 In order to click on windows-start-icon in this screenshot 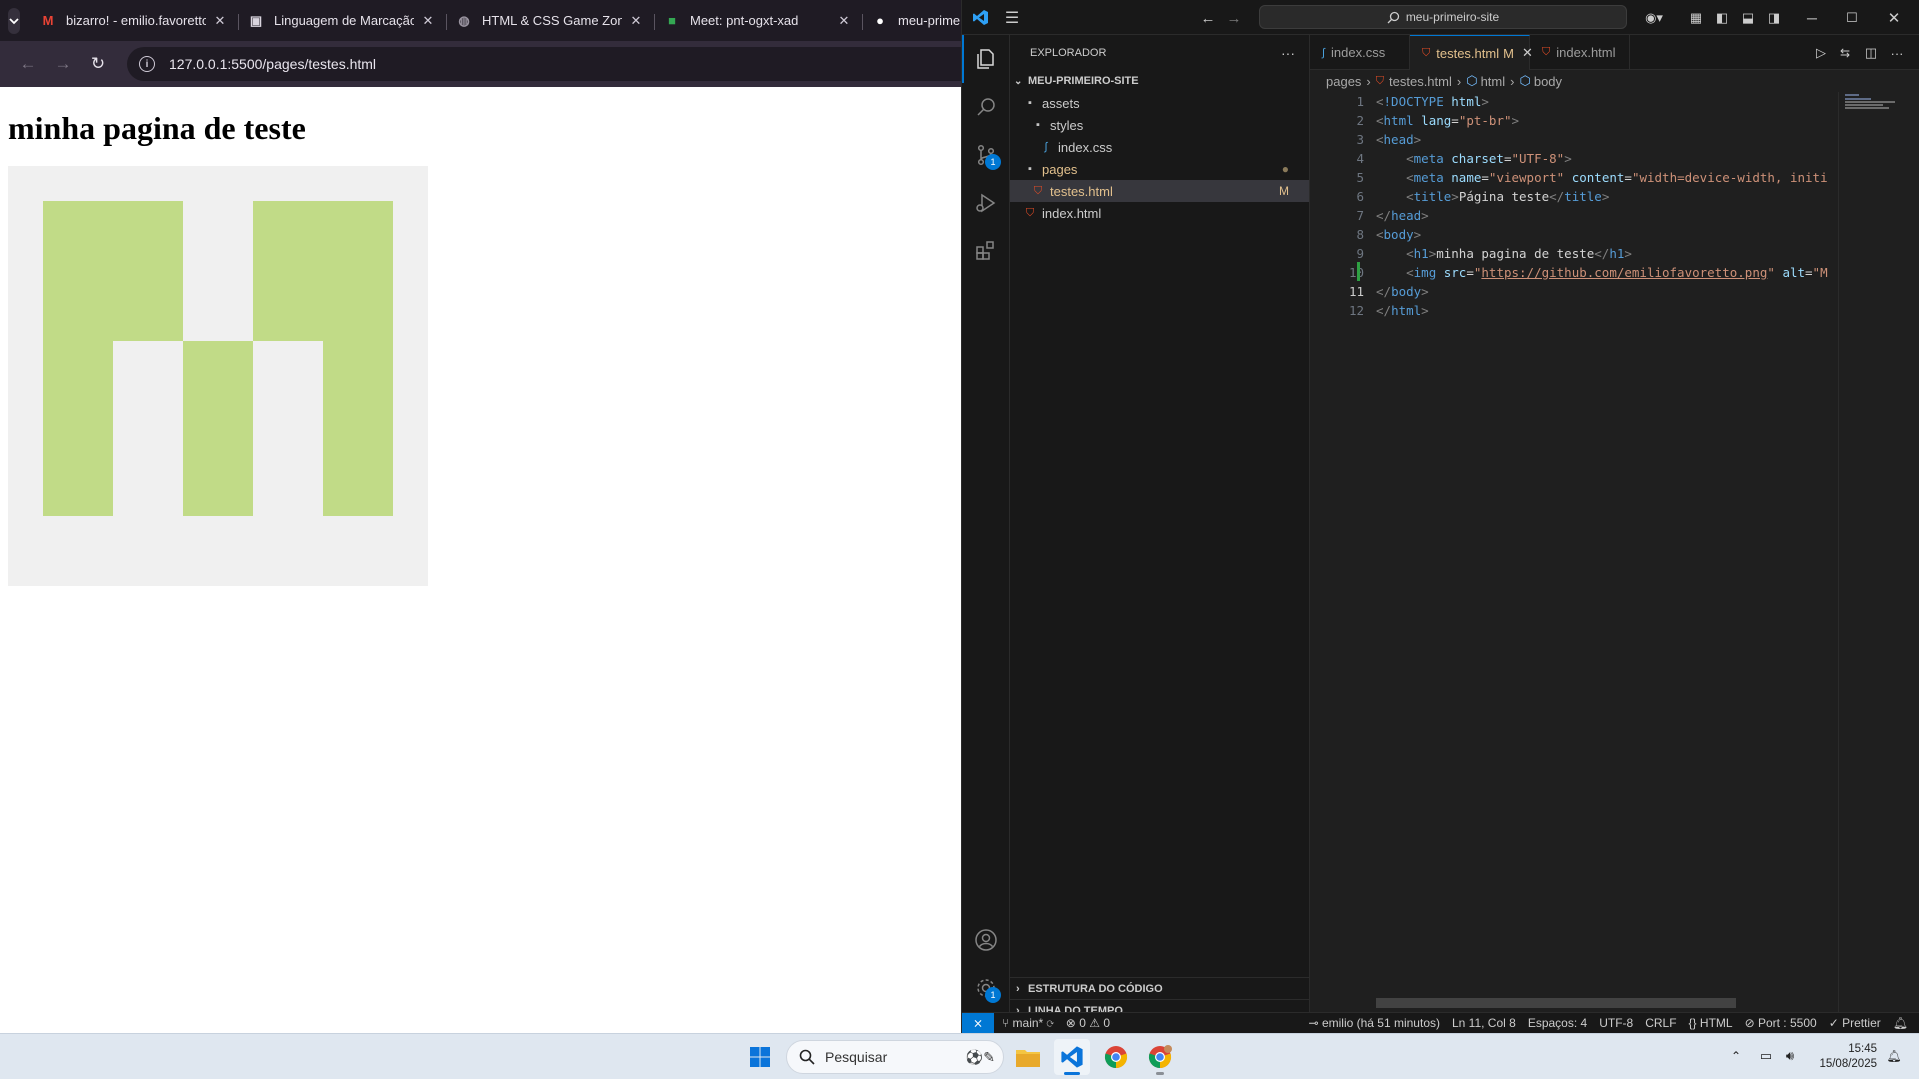, I will do `click(760, 1057)`.